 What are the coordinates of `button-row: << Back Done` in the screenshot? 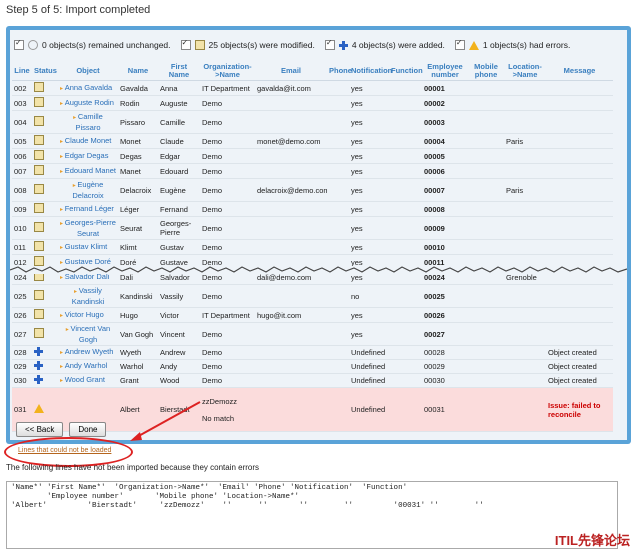 It's located at (61, 429).